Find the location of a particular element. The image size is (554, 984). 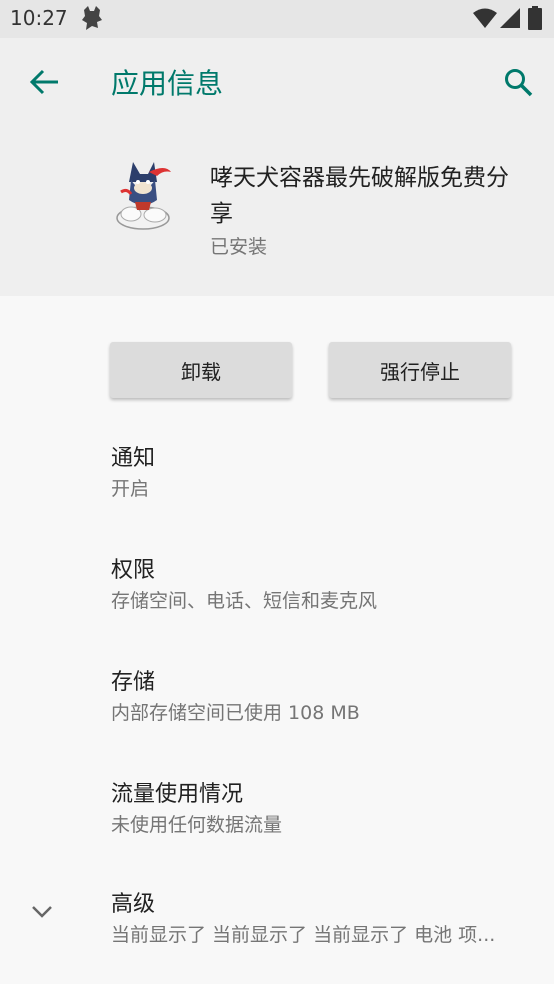

setting-item-storage: 存储 内部存储空间已使用 108 MB is located at coordinates (277, 714).